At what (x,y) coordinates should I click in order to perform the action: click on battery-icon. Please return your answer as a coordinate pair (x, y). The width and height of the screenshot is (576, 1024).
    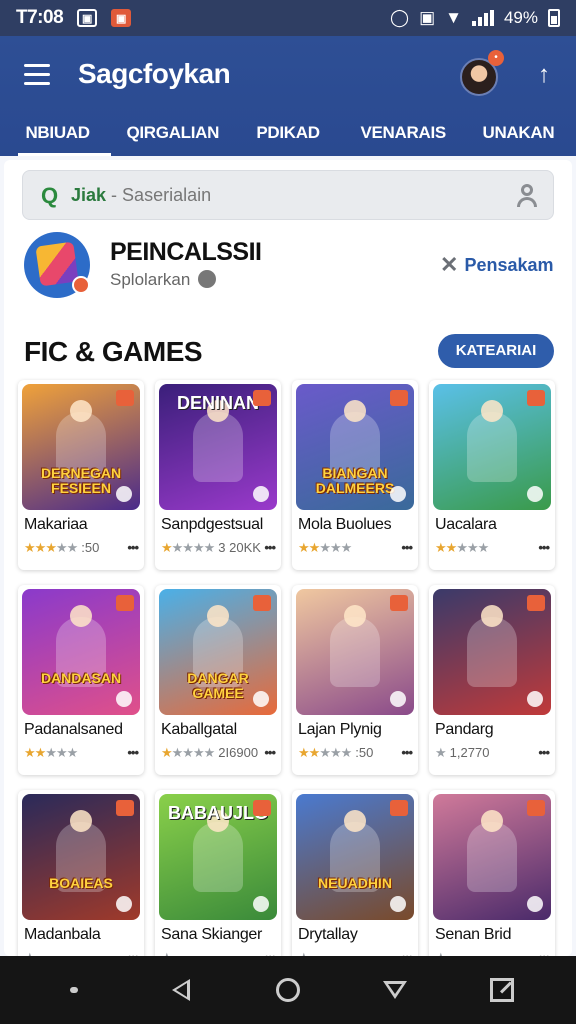
    Looking at the image, I should click on (554, 18).